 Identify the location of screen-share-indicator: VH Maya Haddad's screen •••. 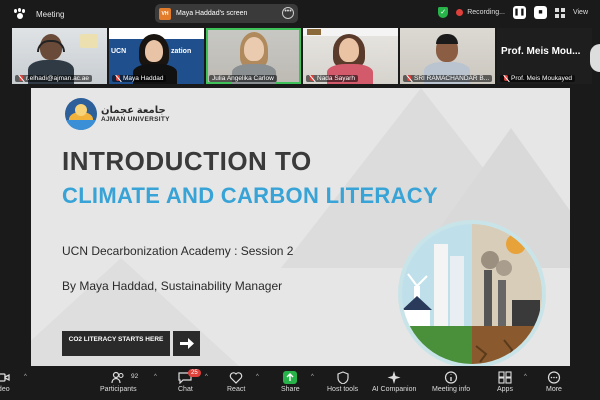
(226, 13).